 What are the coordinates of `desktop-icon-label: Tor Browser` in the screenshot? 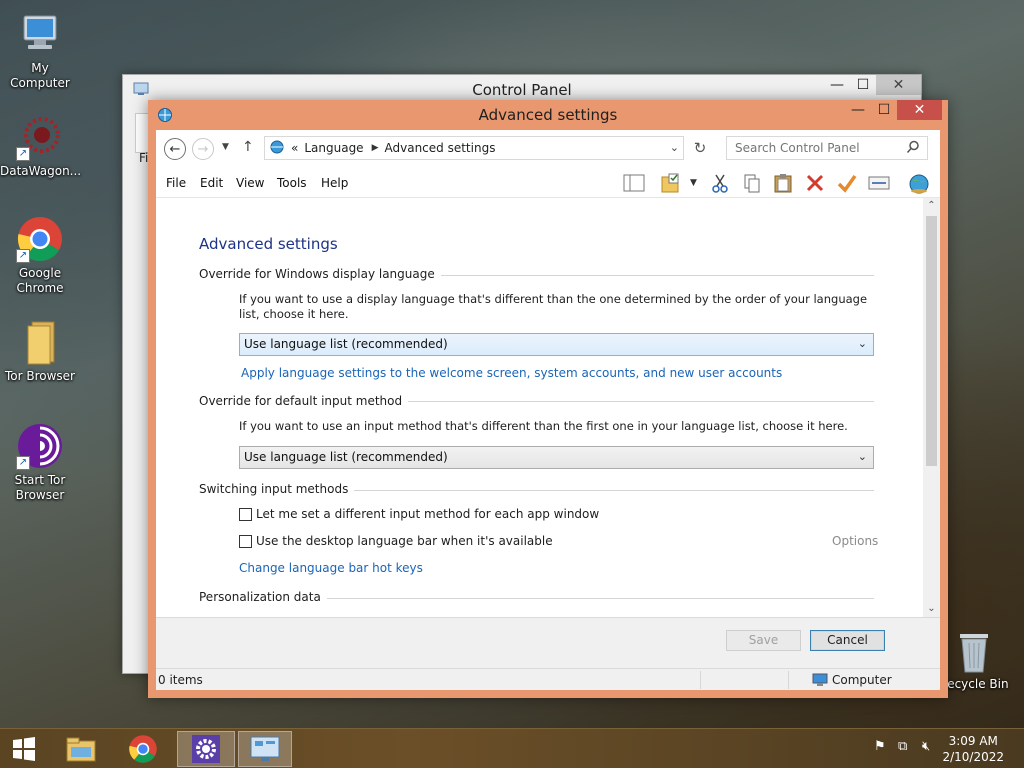 It's located at (39, 376).